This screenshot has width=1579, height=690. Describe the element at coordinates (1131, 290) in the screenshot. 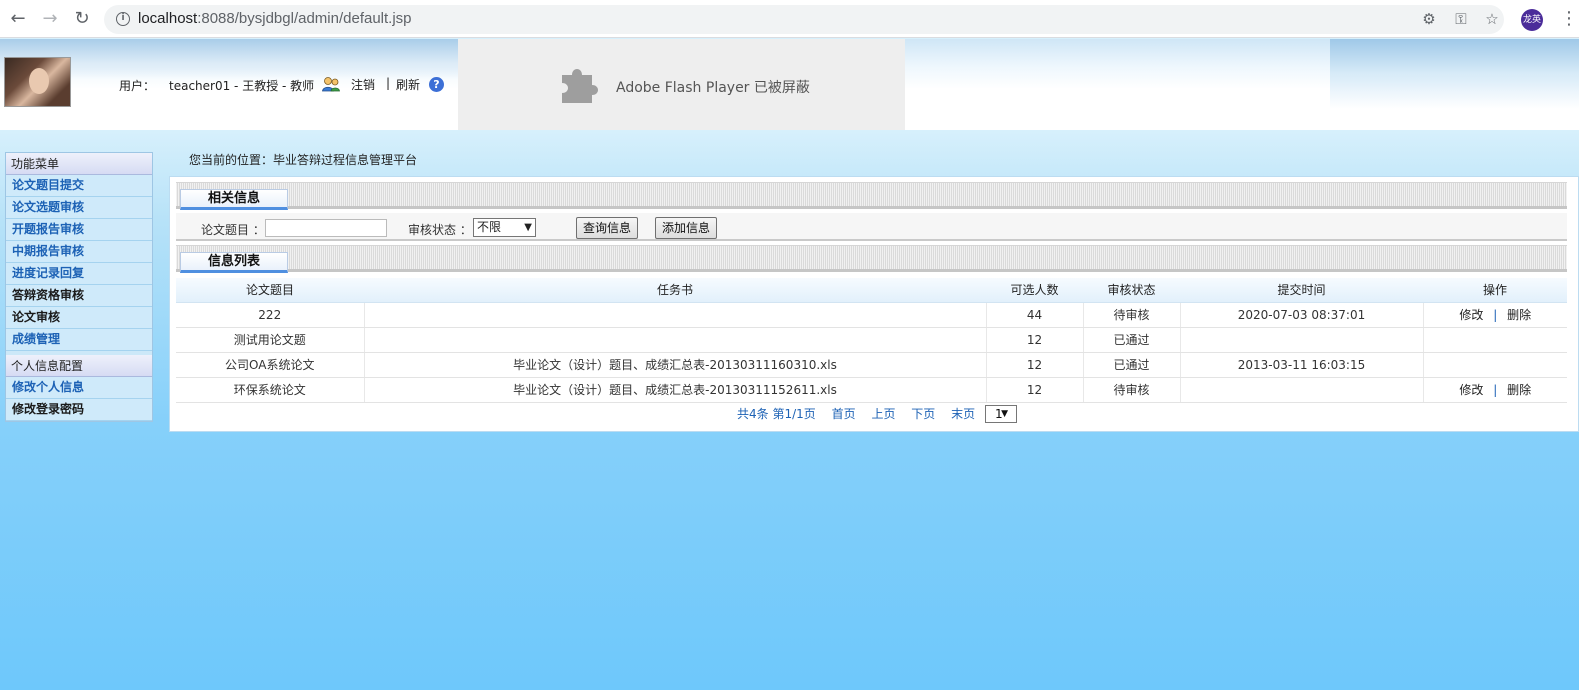

I see `column-header: 审核状态` at that location.